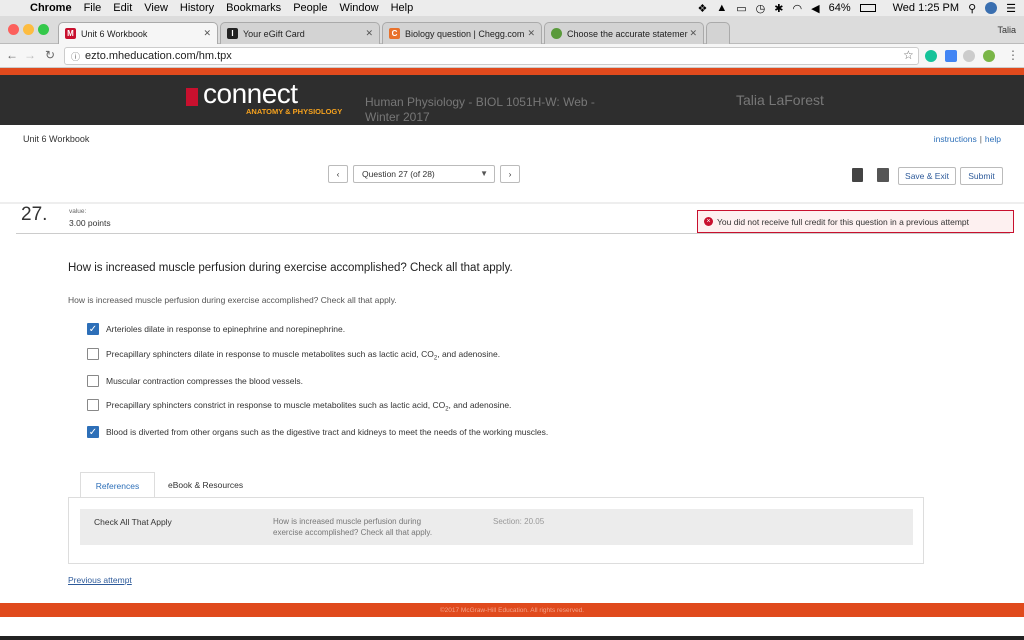 Image resolution: width=1024 pixels, height=640 pixels. I want to click on volume-icon: ◀, so click(815, 8).